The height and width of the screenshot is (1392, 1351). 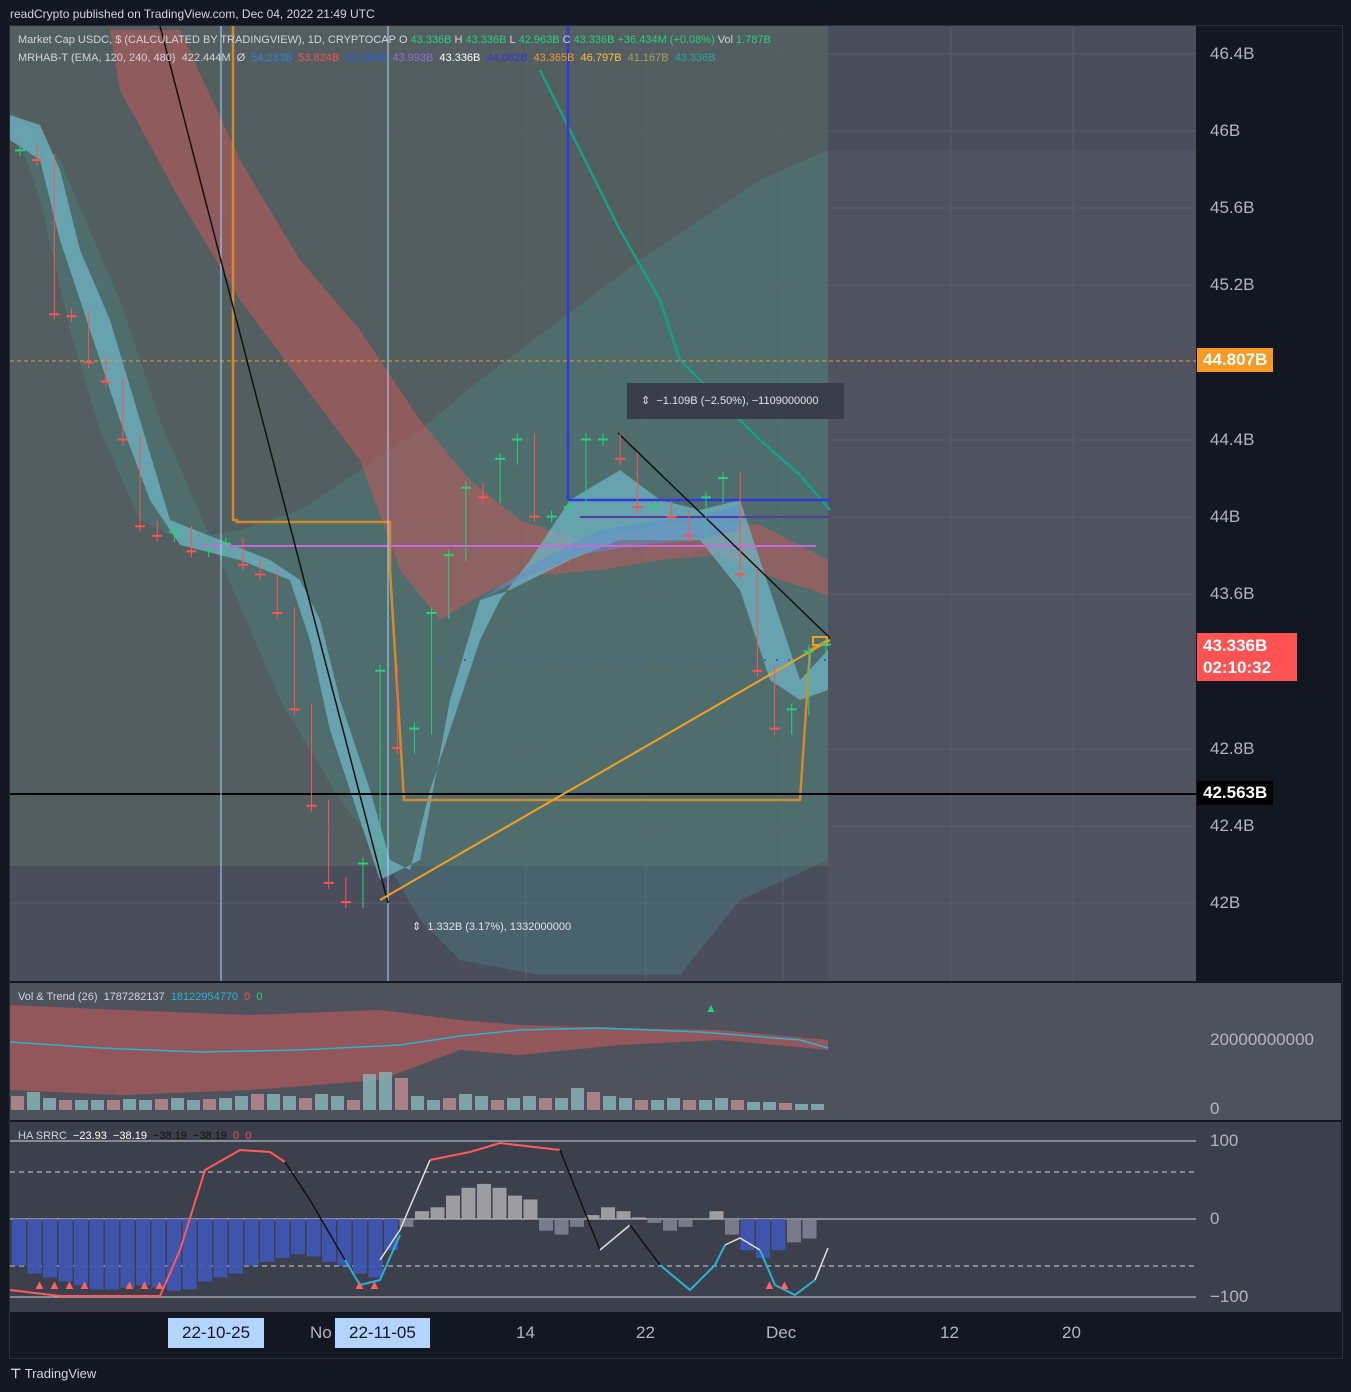 I want to click on mrhab-v8: 43.365B, so click(x=554, y=58).